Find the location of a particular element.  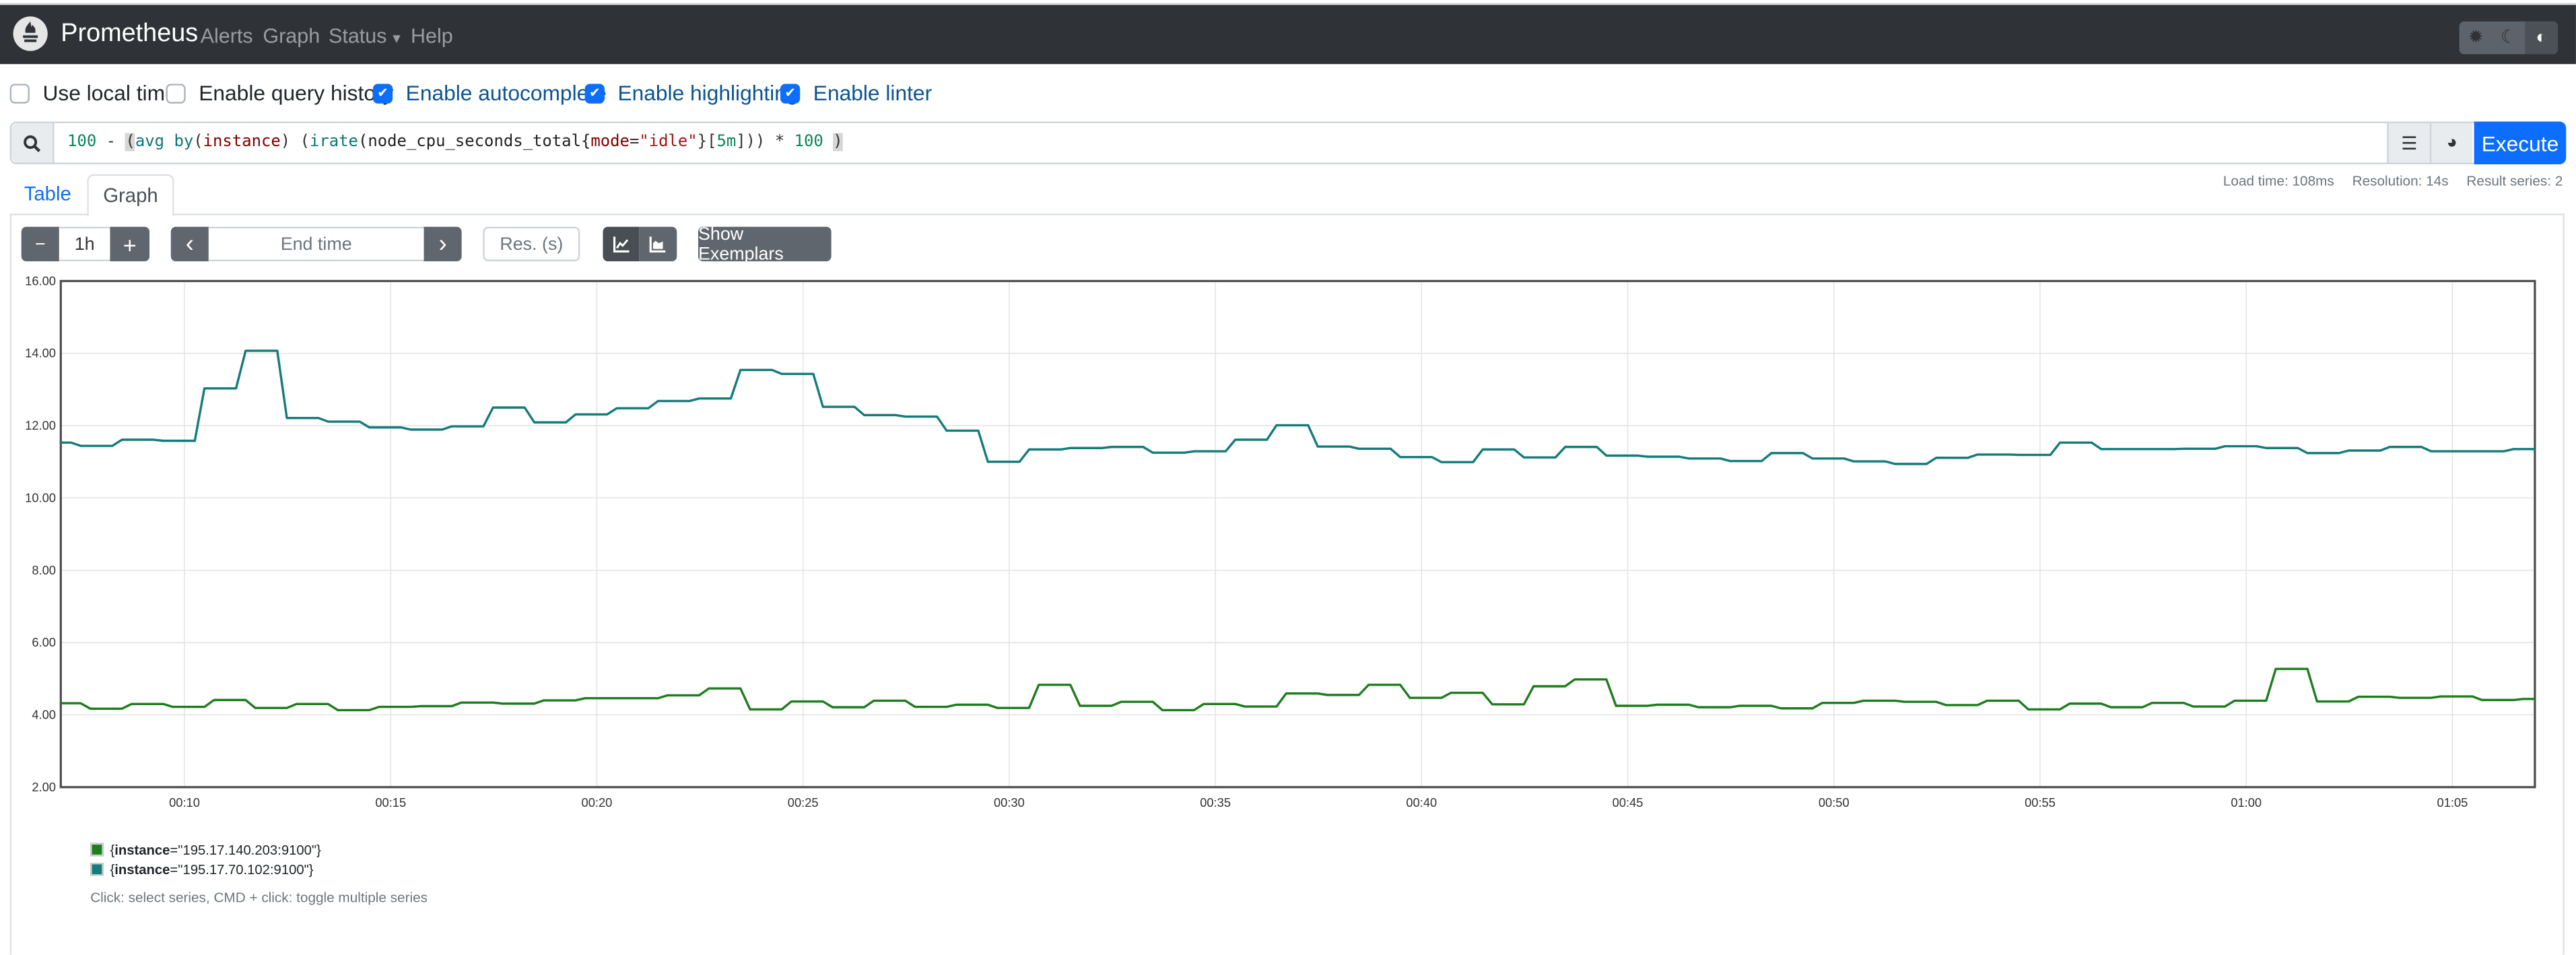

area-chart-icon is located at coordinates (657, 244).